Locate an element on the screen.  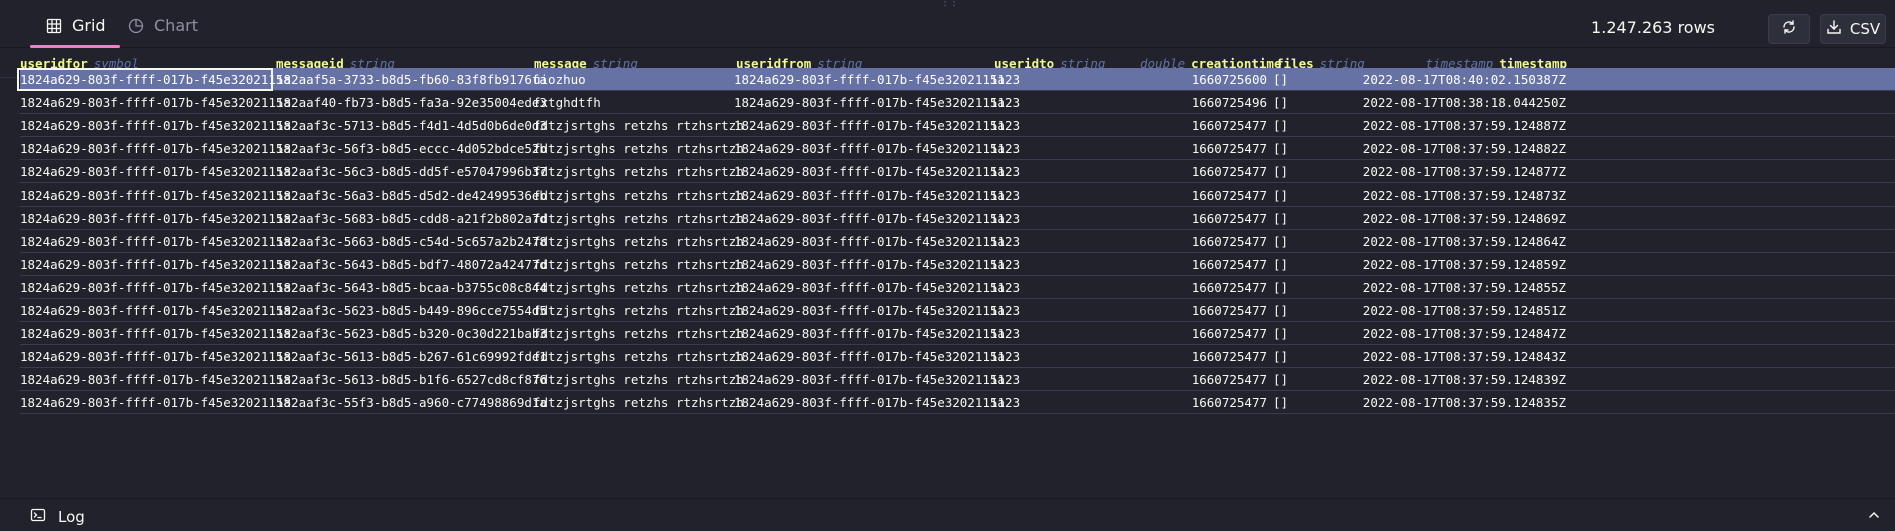
cell-timestamp: 2022-08-17T08:37:59.124839Z is located at coordinates (1447, 379).